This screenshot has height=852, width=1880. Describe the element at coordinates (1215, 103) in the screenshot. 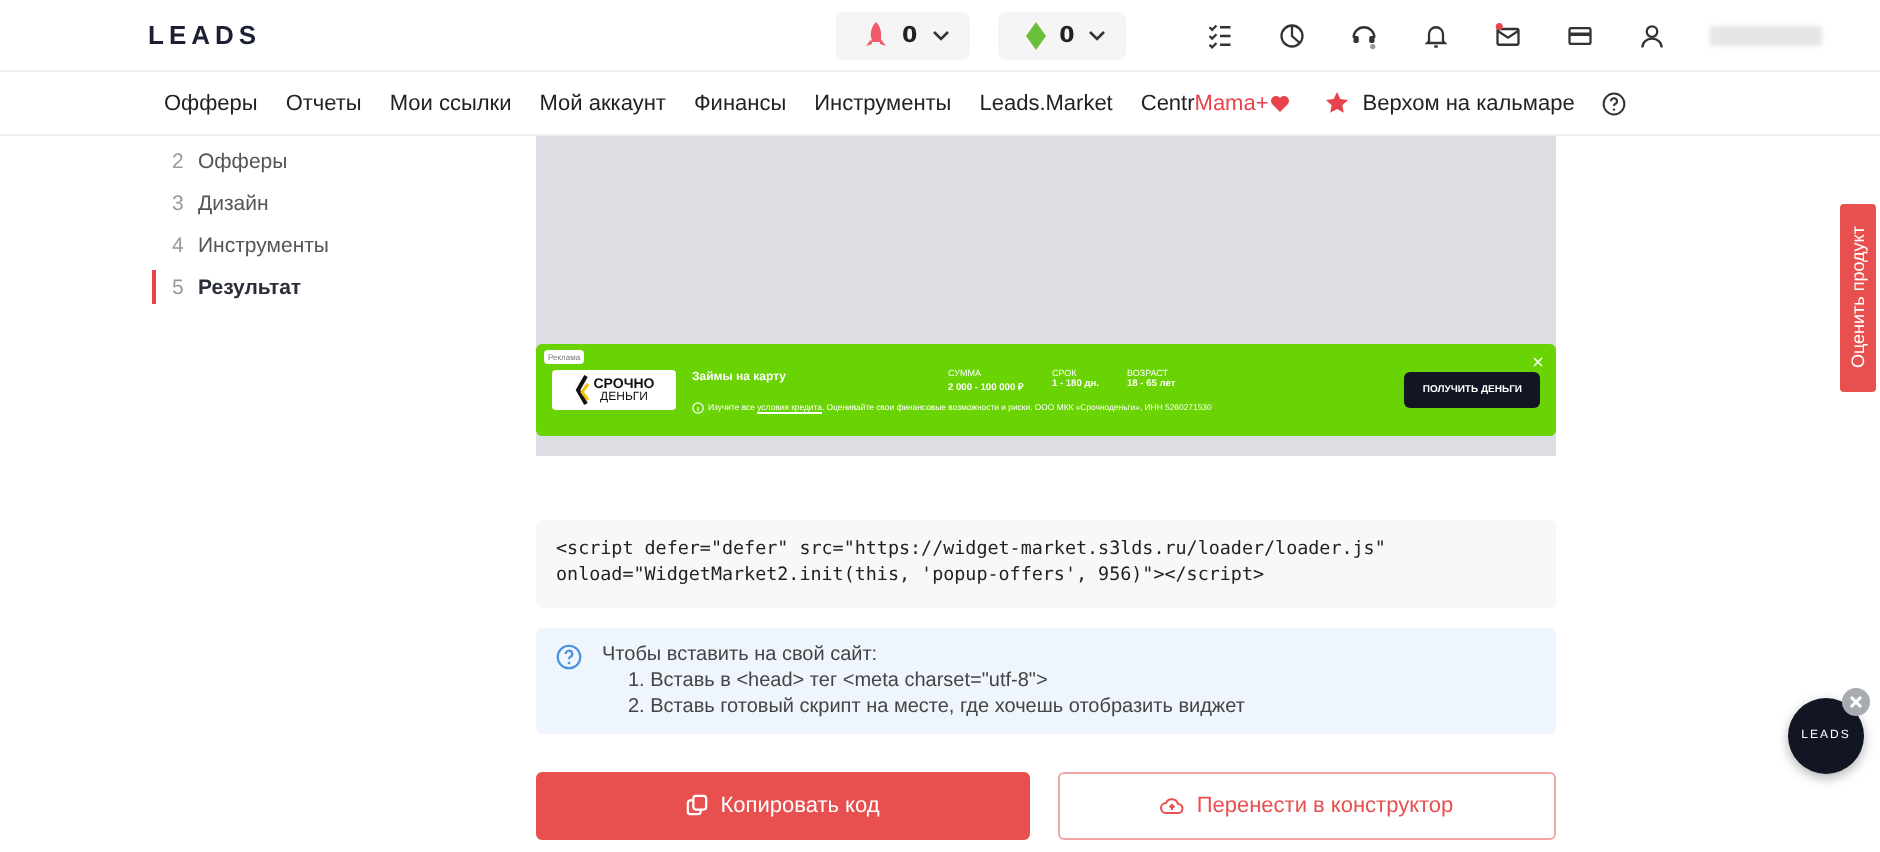

I see `nav-link: CentrMama+` at that location.